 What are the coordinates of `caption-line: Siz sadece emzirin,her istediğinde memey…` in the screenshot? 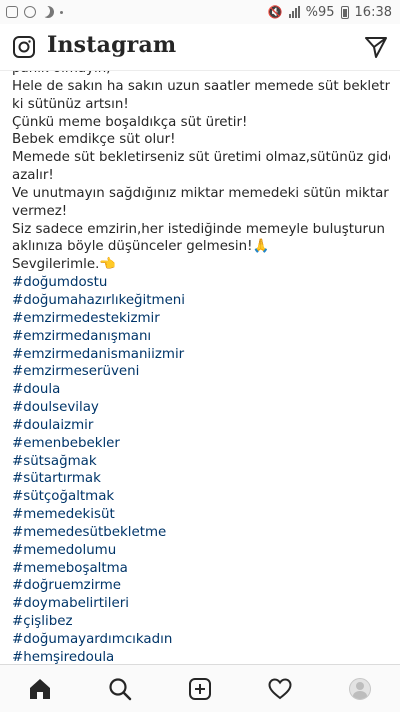 It's located at (201, 229).